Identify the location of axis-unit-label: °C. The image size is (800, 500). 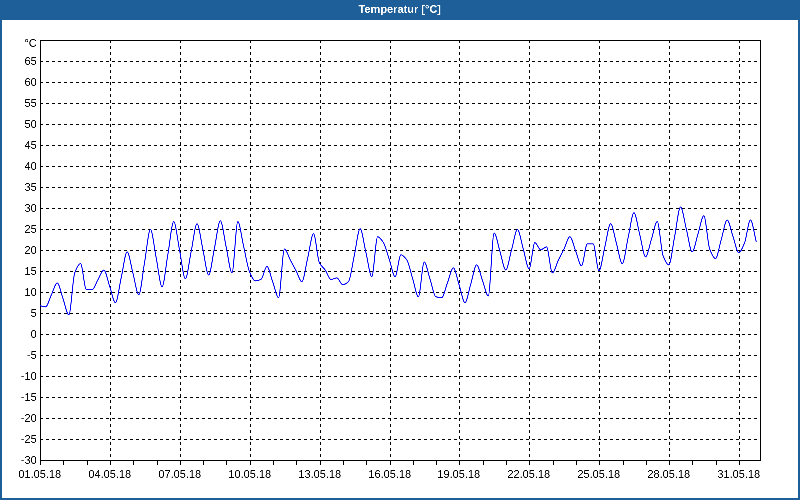
(30, 44).